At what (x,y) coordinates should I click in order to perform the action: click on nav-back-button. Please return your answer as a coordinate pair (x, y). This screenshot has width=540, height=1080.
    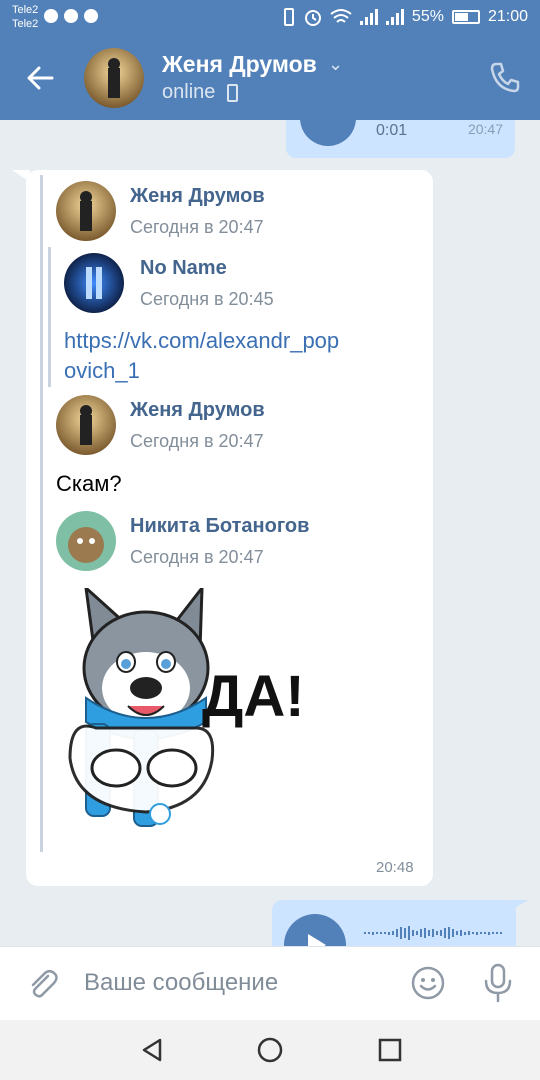
    Looking at the image, I should click on (152, 1050).